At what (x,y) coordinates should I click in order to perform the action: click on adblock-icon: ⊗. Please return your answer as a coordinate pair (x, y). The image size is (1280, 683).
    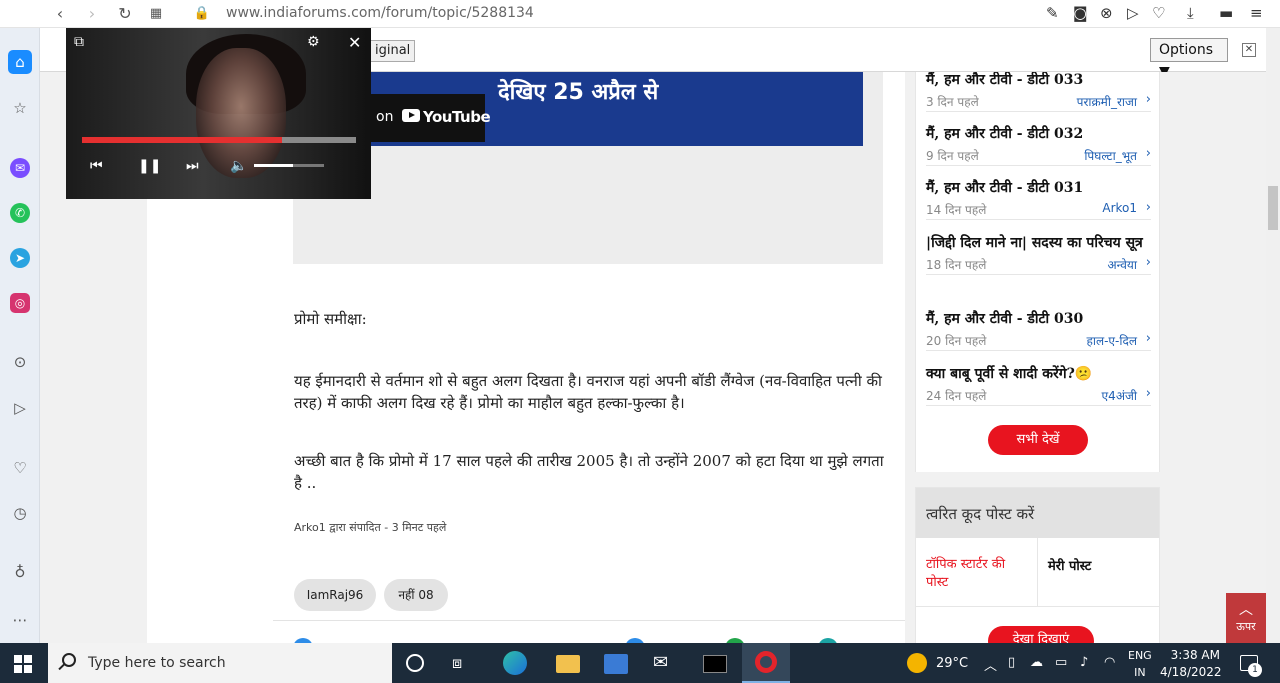
    Looking at the image, I should click on (1106, 13).